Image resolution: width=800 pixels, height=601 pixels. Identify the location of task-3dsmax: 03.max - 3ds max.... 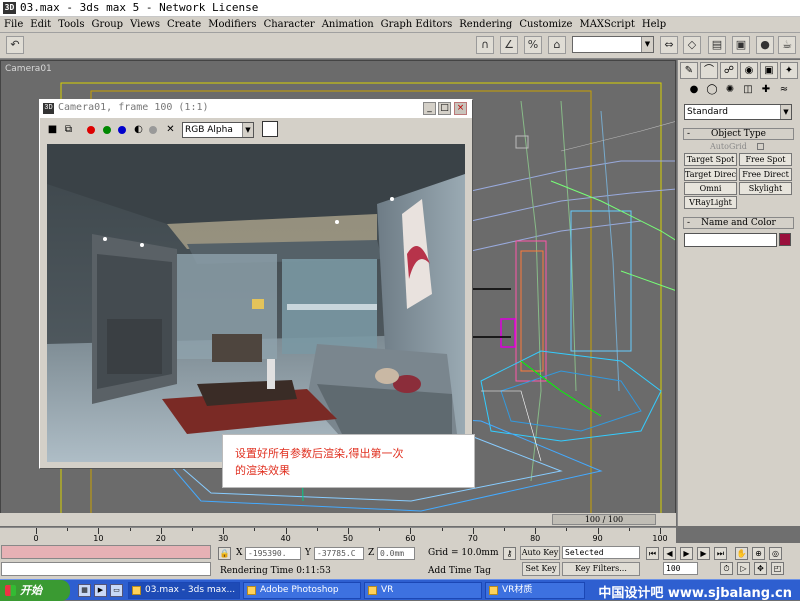
(184, 590).